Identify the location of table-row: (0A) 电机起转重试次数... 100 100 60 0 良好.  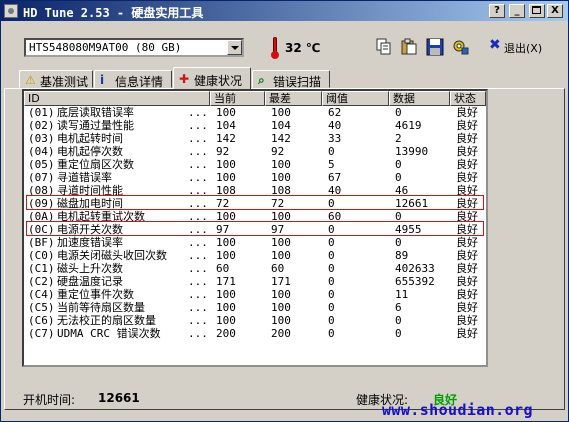
(255, 216).